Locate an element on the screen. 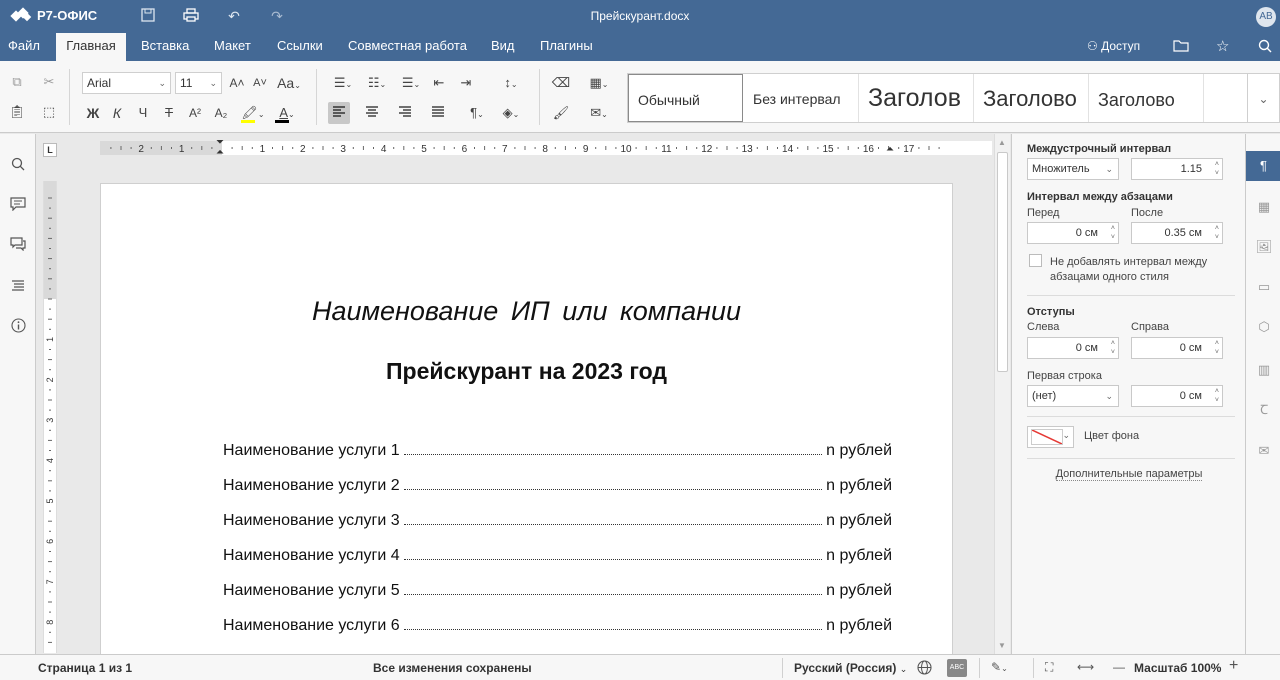 The height and width of the screenshot is (680, 1280). style-heading-2: Заголово is located at coordinates (1031, 98).